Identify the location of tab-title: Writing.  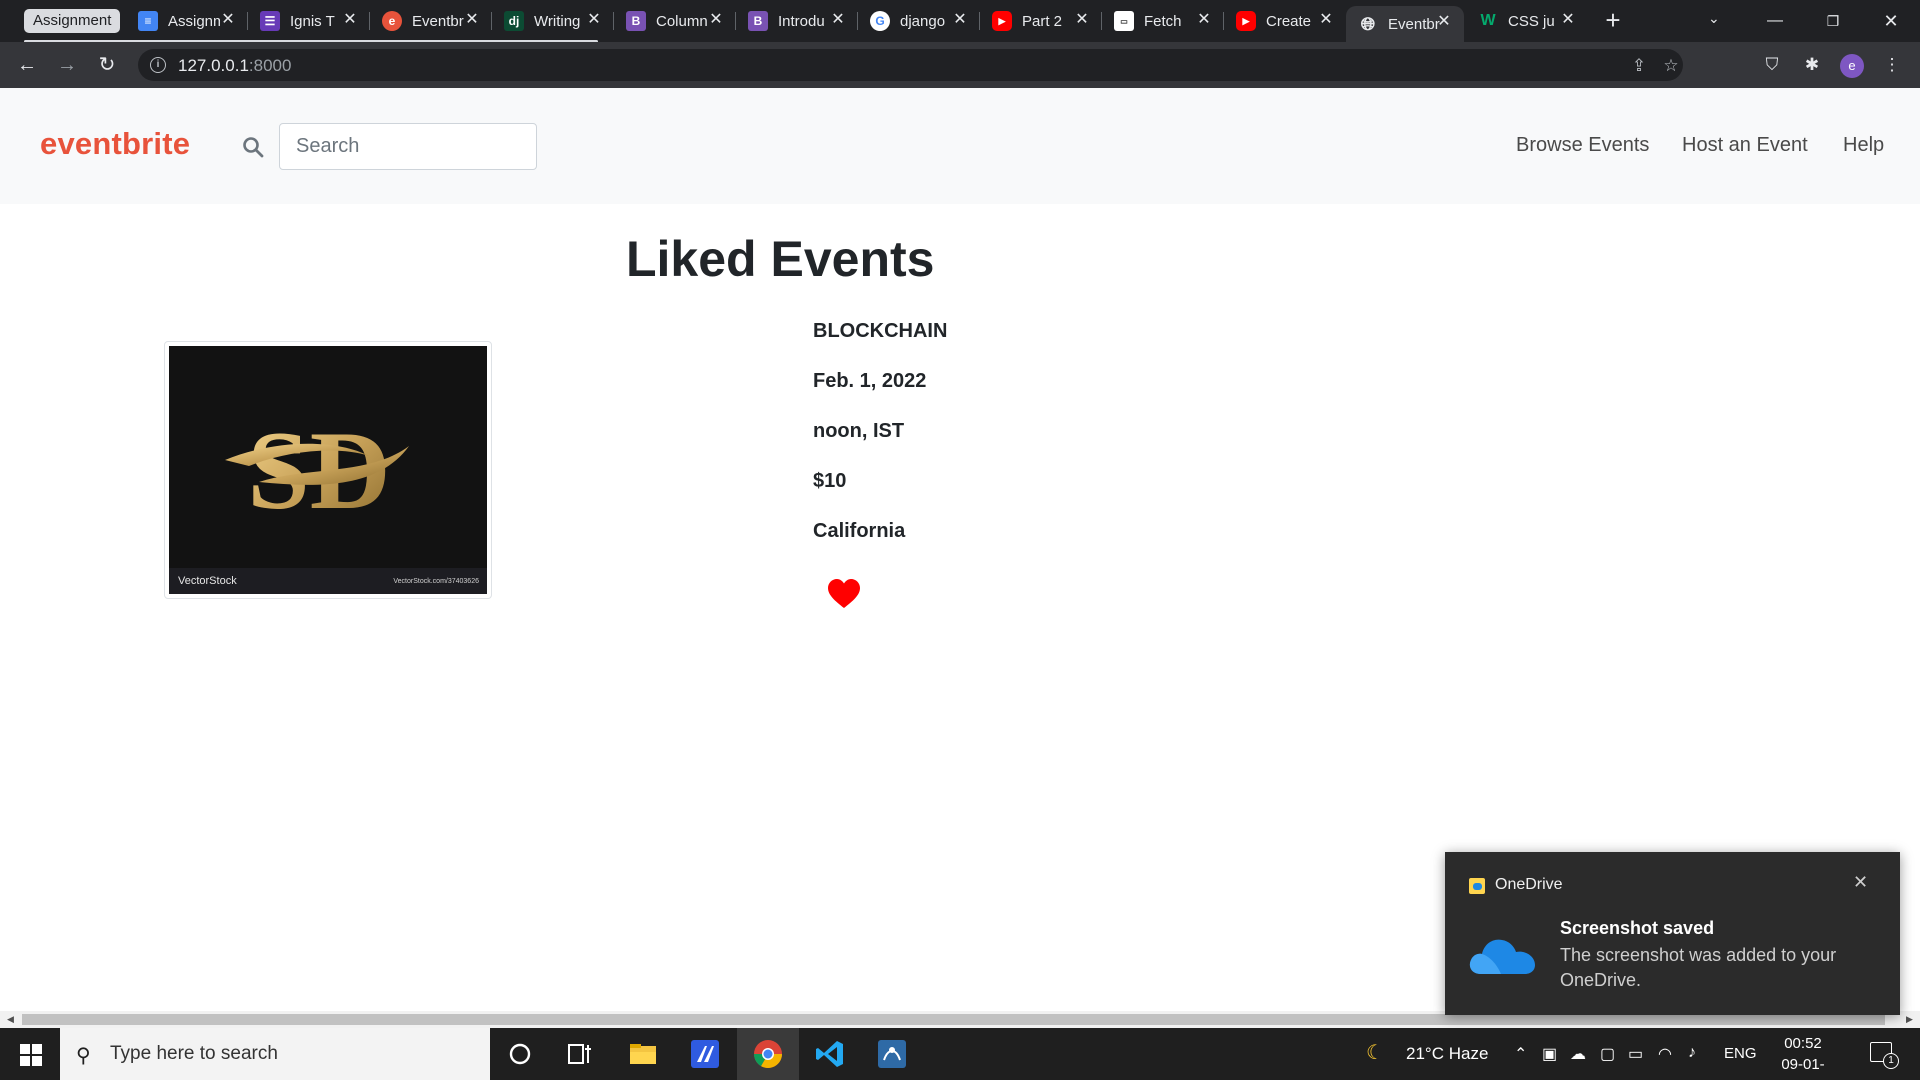
(557, 21).